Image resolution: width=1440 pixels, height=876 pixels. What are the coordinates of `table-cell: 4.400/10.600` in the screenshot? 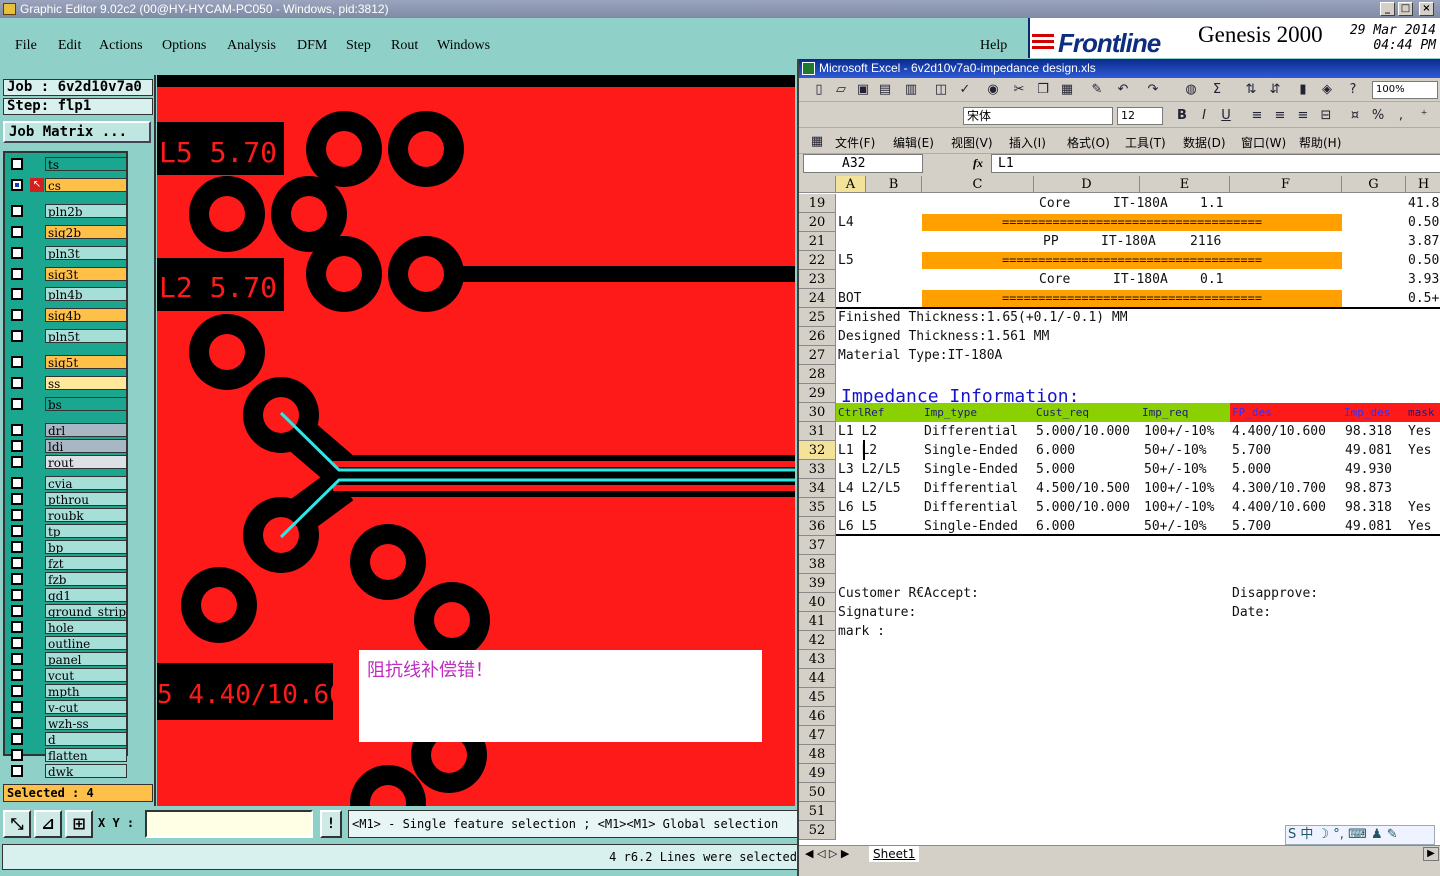 It's located at (1279, 507).